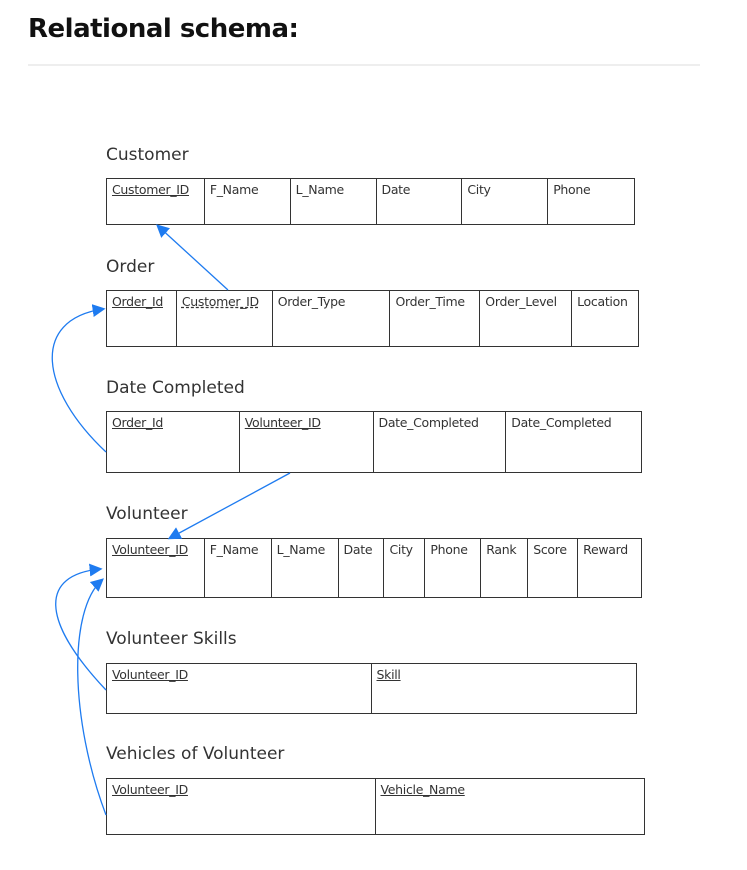 This screenshot has height=870, width=747. I want to click on arrow-datecompleted-to-order, so click(79, 378).